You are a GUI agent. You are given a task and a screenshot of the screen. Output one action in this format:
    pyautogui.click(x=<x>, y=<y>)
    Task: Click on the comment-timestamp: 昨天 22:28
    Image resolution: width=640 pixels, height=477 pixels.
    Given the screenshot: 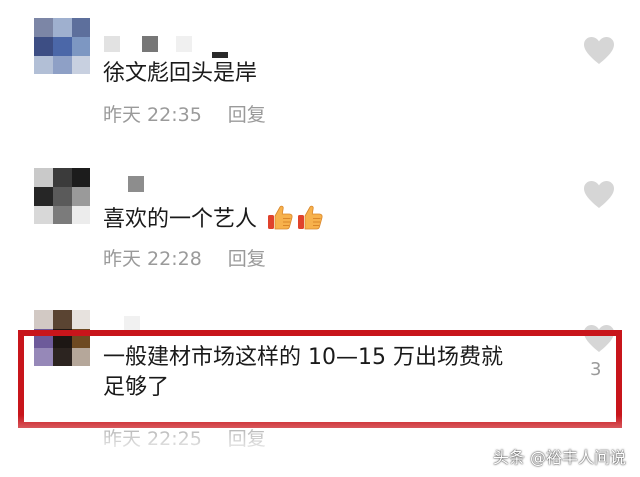 What is the action you would take?
    pyautogui.click(x=152, y=259)
    